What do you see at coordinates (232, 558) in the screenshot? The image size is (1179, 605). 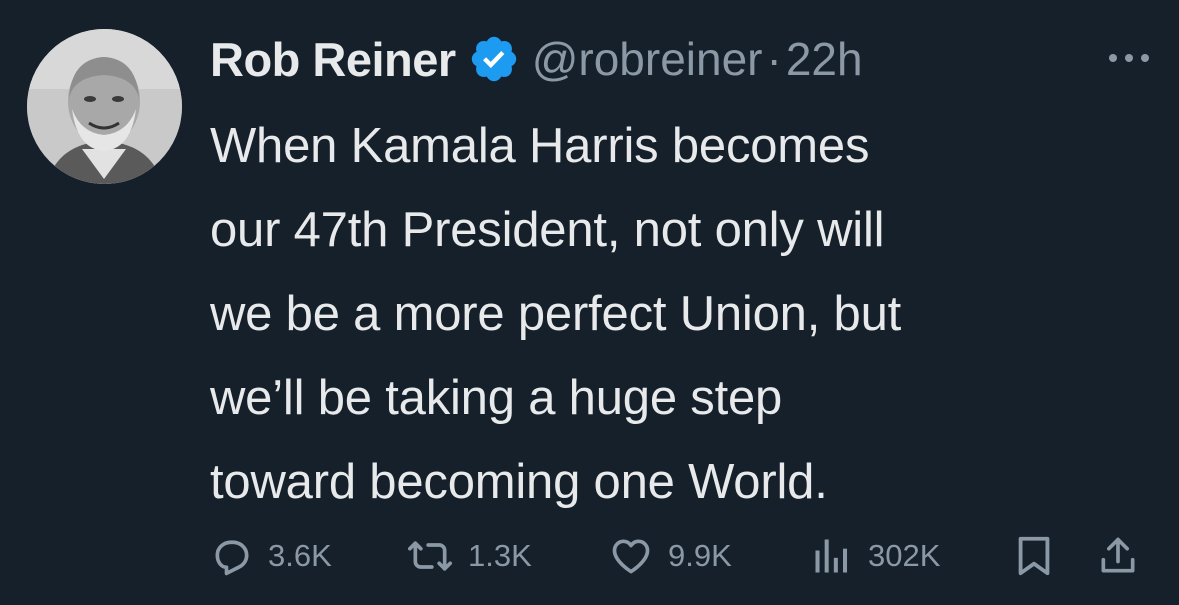 I see `reply-icon` at bounding box center [232, 558].